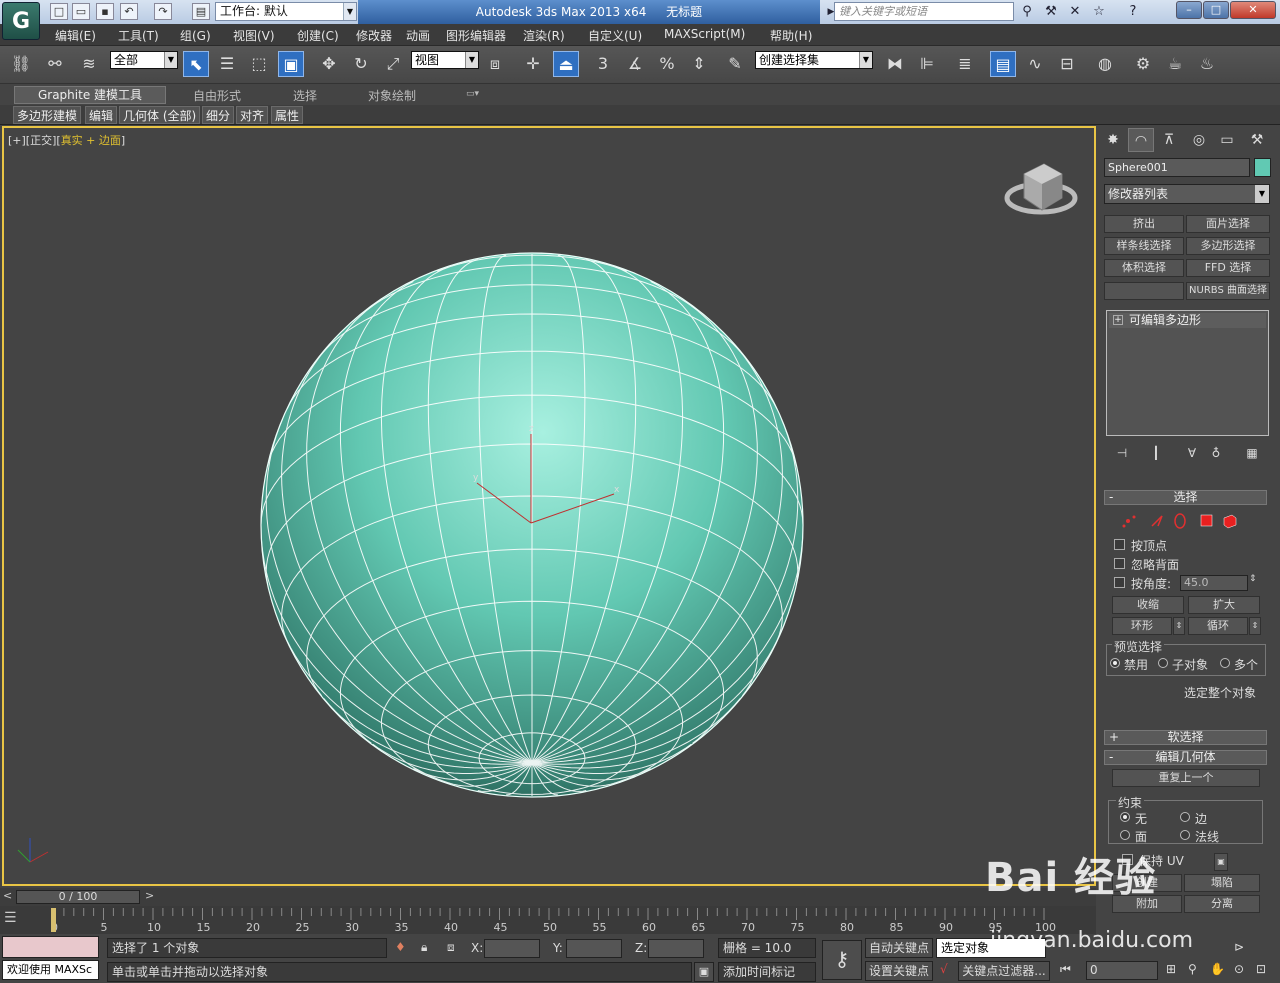  What do you see at coordinates (899, 971) in the screenshot?
I see `set-key-button: 设置关键点` at bounding box center [899, 971].